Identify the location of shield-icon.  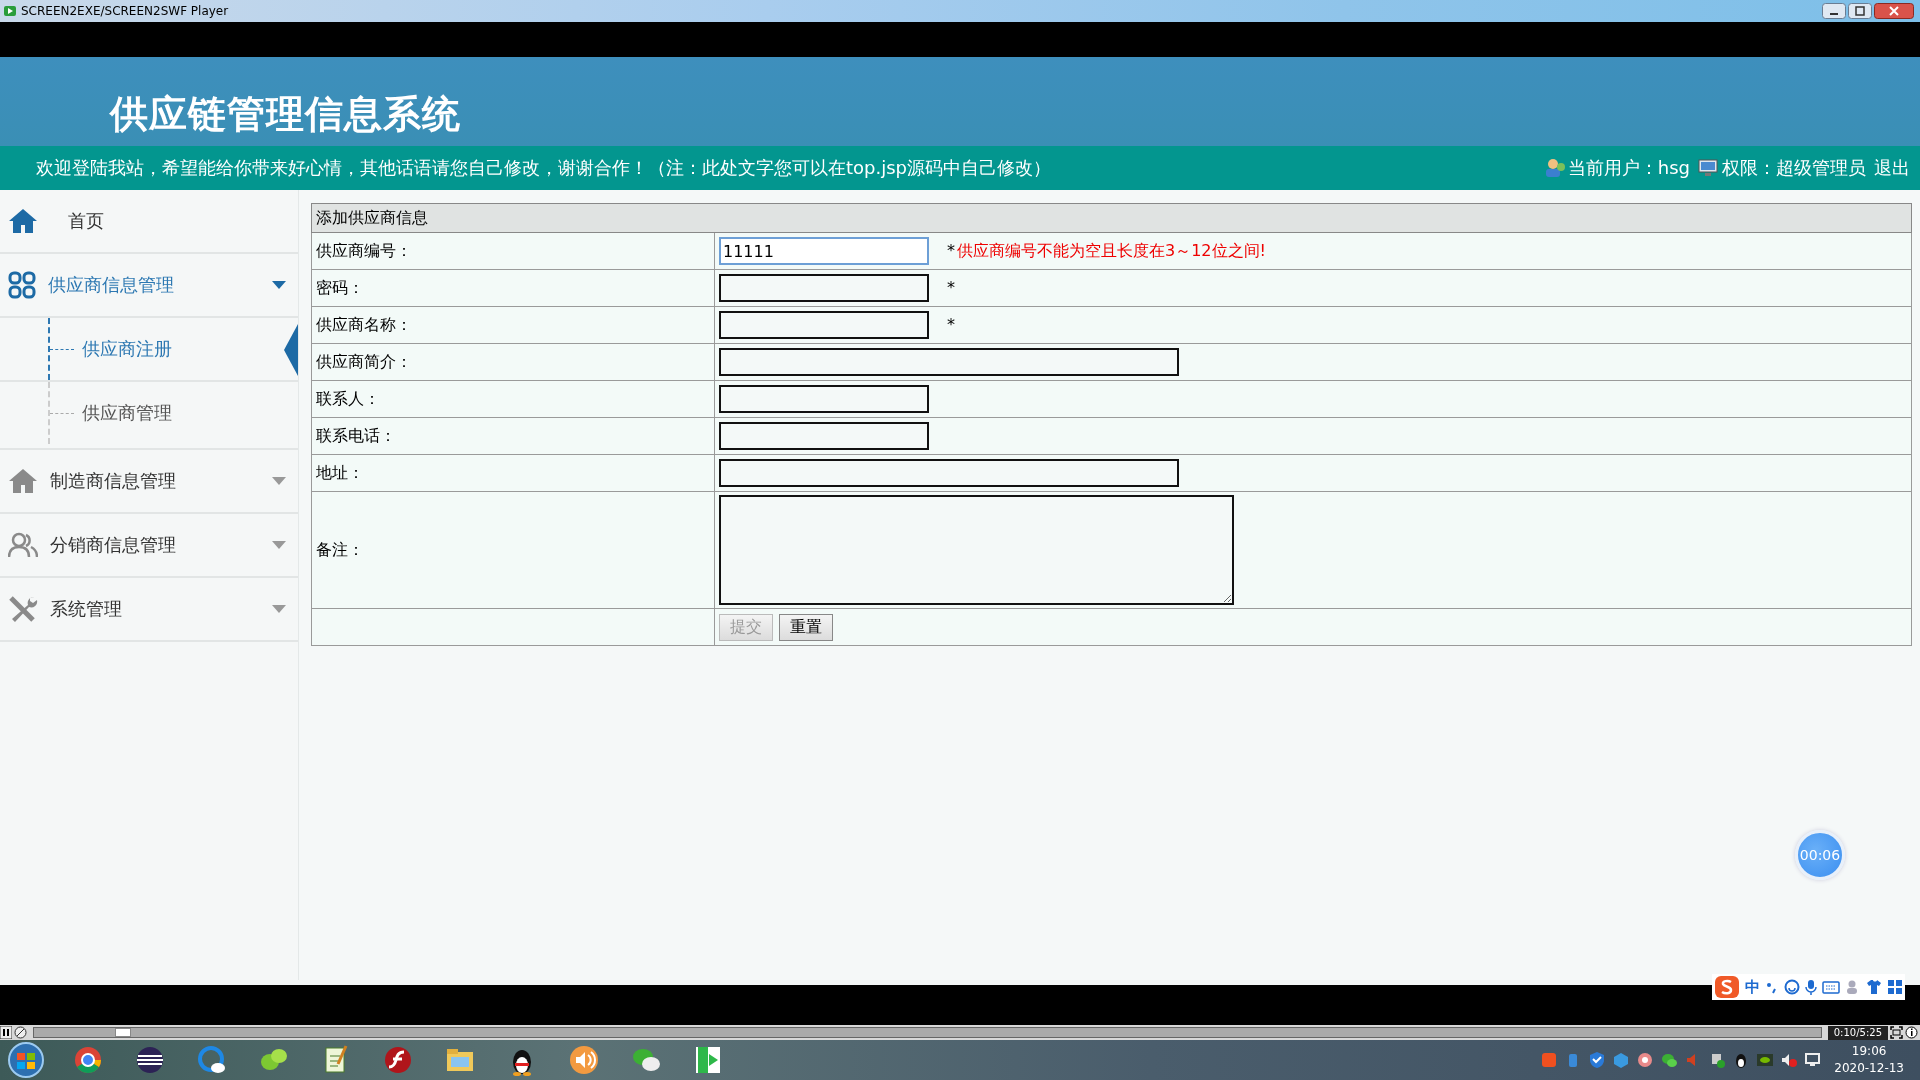
(1597, 1060).